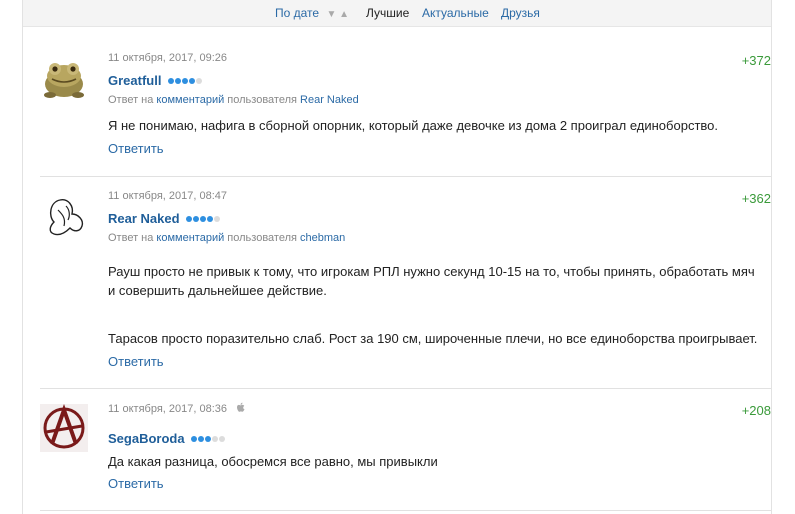 Image resolution: width=795 pixels, height=514 pixels. Describe the element at coordinates (64, 427) in the screenshot. I see `anarchy-avatar-icon` at that location.